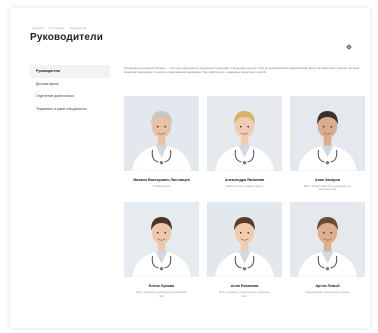  What do you see at coordinates (161, 185) in the screenshot?
I see `doctor-role: Главный врач` at bounding box center [161, 185].